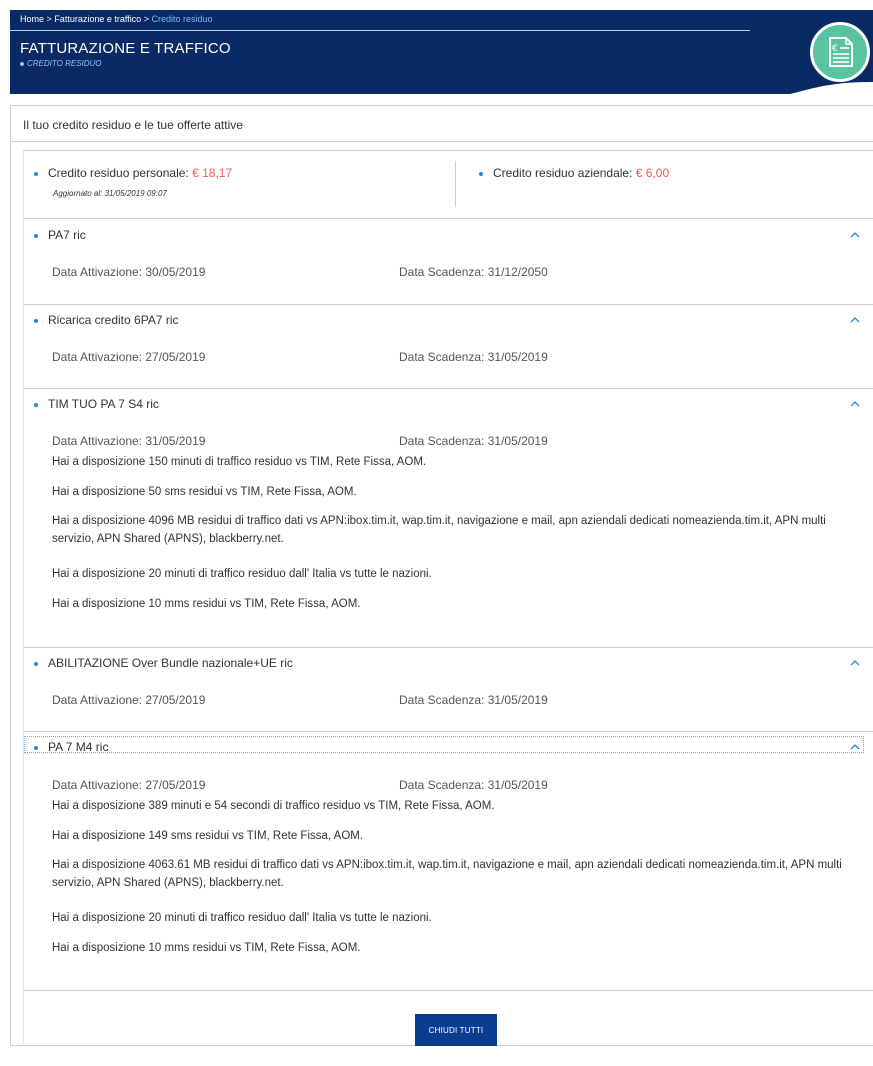 The image size is (873, 1066). Describe the element at coordinates (113, 320) in the screenshot. I see `offer-name: Ricarica credito 6PA7 ric` at that location.